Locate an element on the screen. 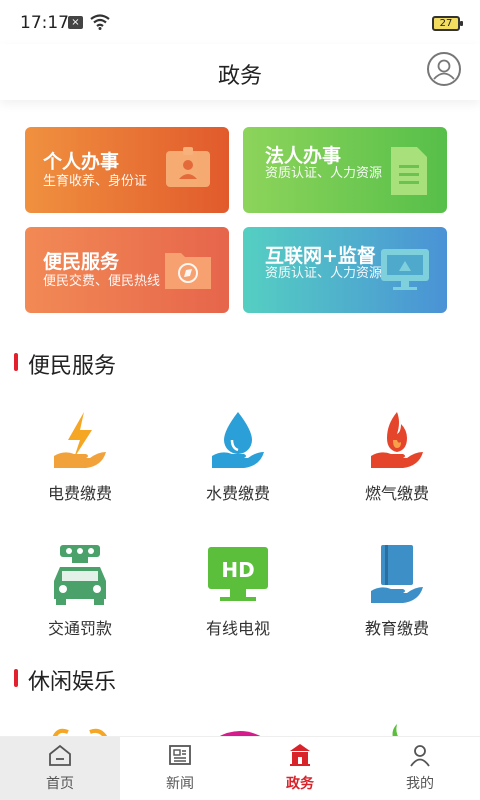 The image size is (480, 800). status-time: 17:17 is located at coordinates (44, 23).